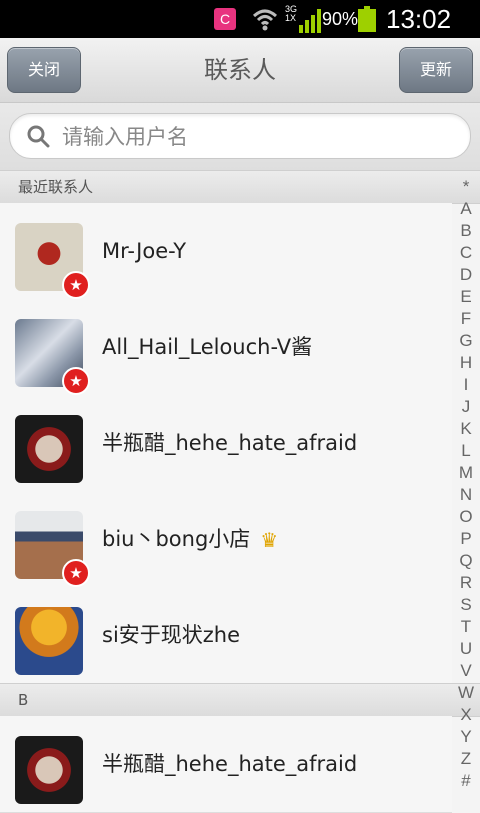  I want to click on alpha-index-item: W, so click(466, 693).